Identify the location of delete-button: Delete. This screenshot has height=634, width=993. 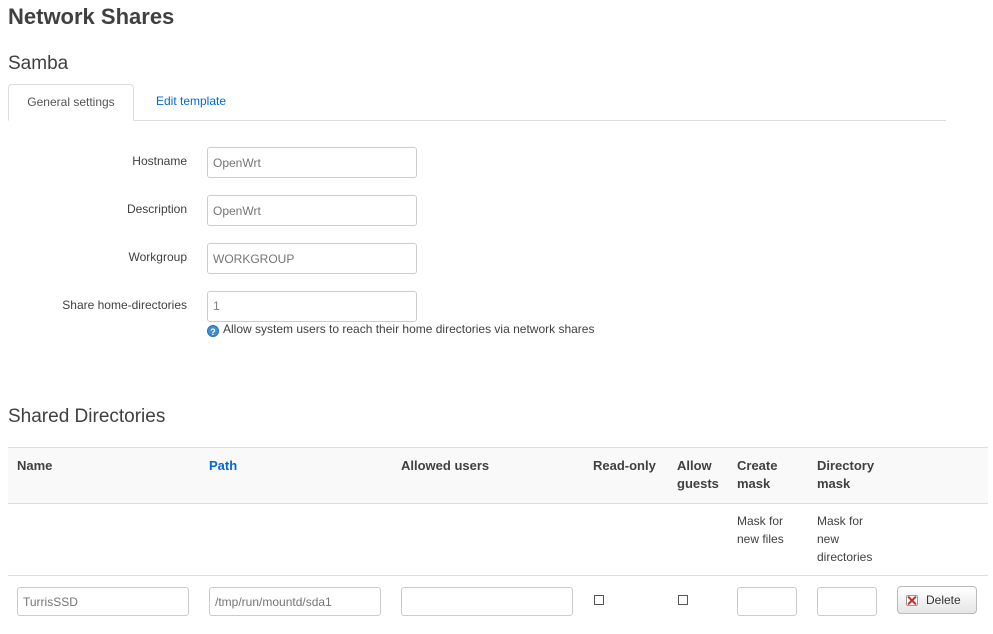
(937, 600).